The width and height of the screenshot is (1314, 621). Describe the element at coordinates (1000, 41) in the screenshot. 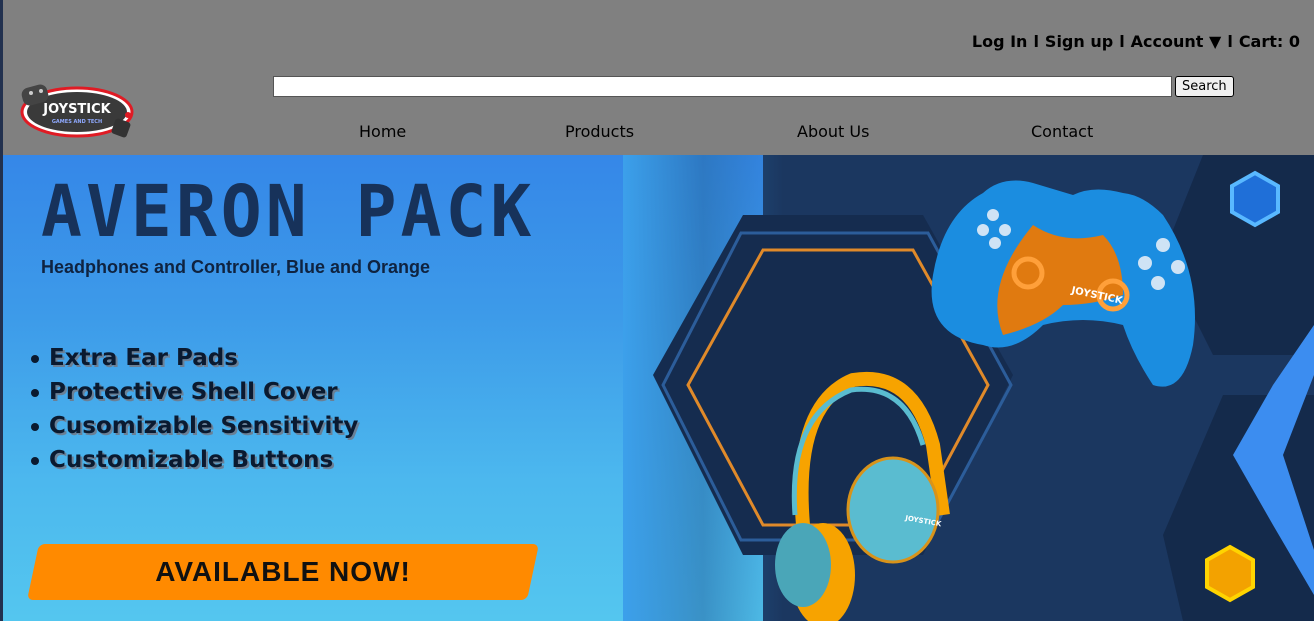

I see `login-link: Log In` at that location.